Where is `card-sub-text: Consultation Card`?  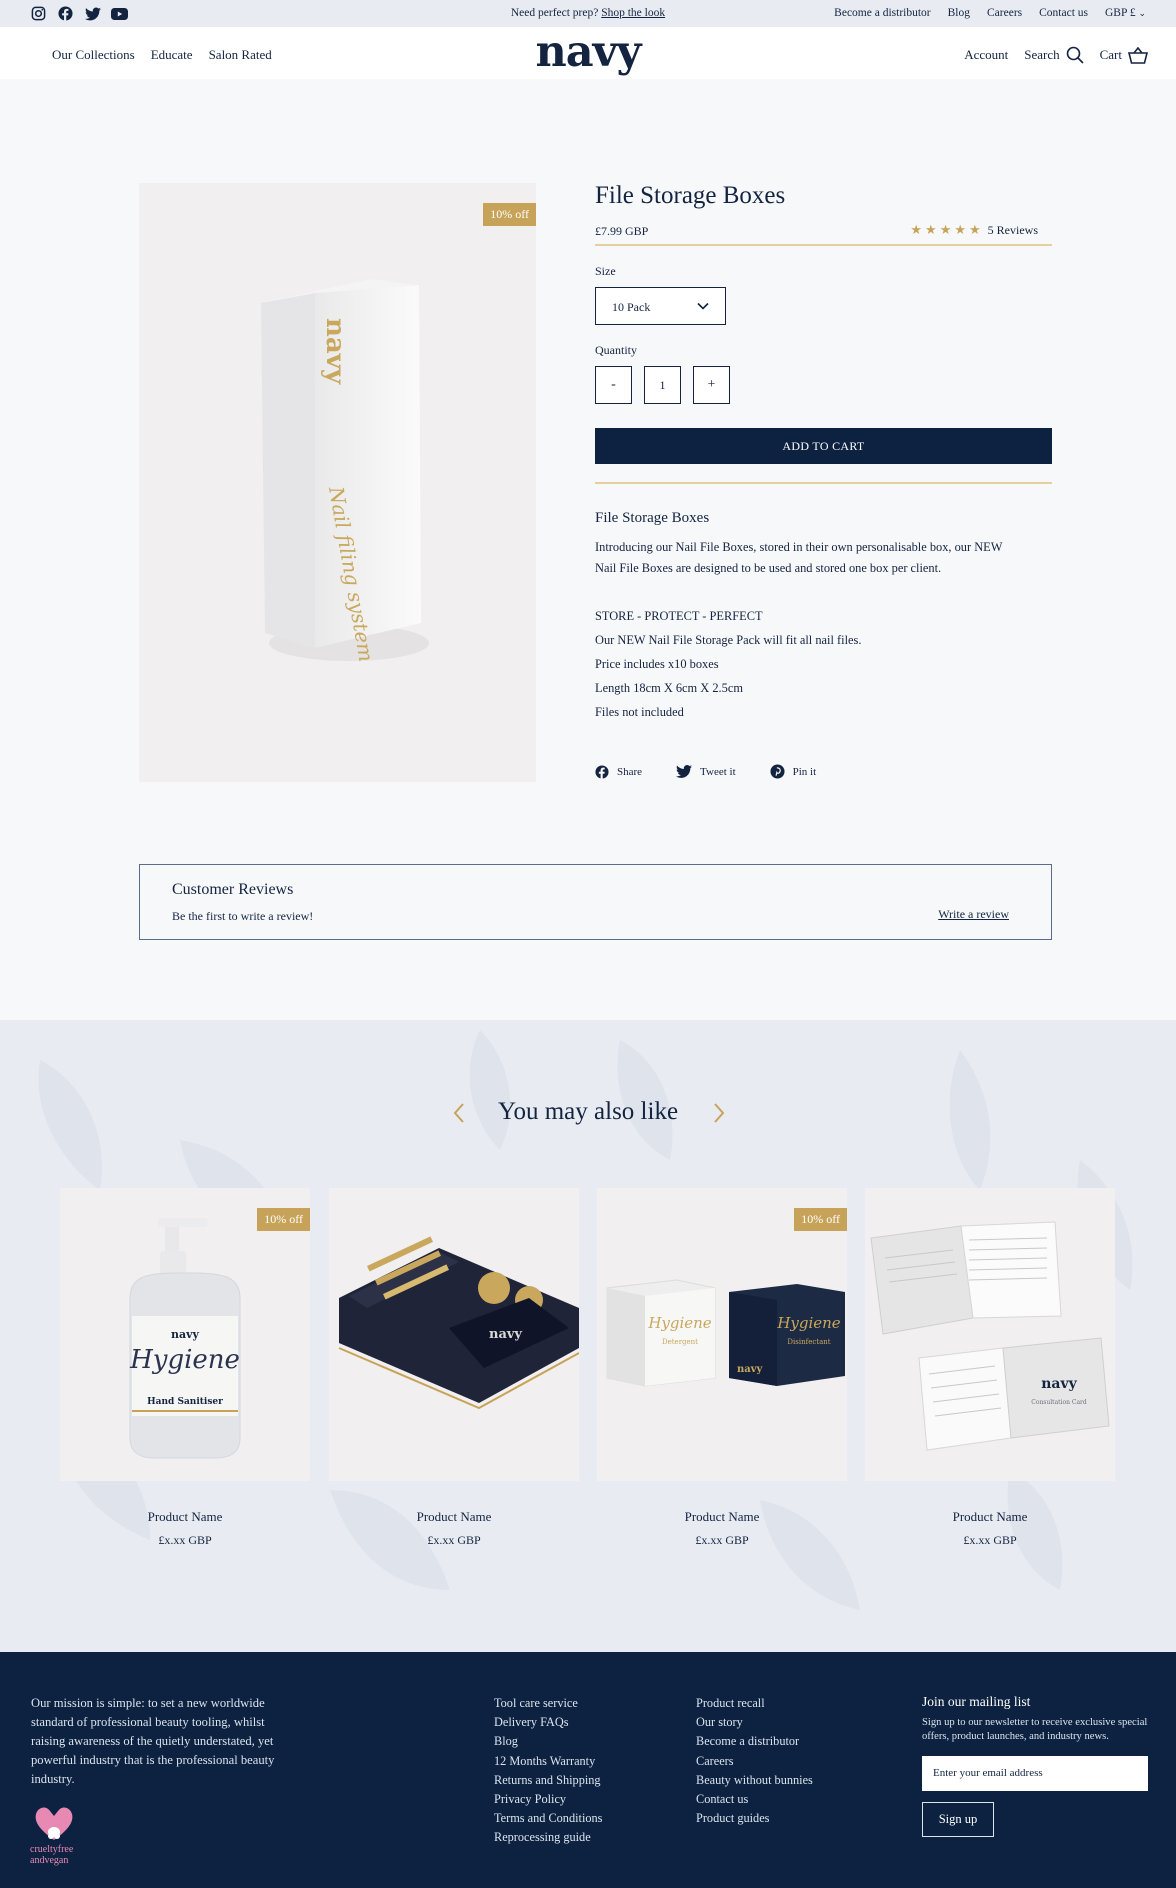 card-sub-text: Consultation Card is located at coordinates (1059, 1402).